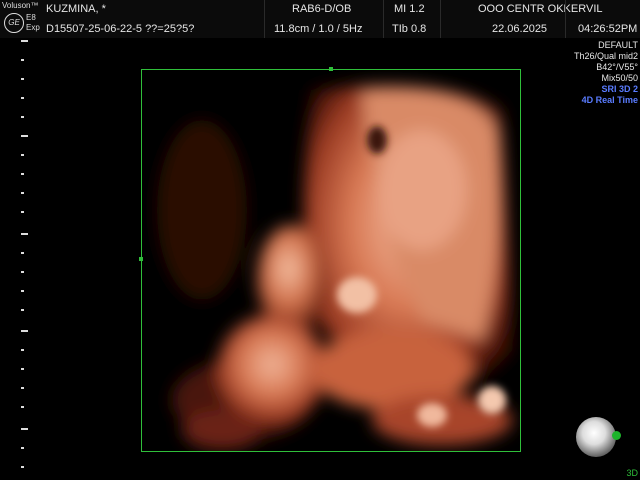 The width and height of the screenshot is (640, 480). Describe the element at coordinates (540, 9) in the screenshot. I see `institution-label: OOO CENTR OKKERVIL` at that location.